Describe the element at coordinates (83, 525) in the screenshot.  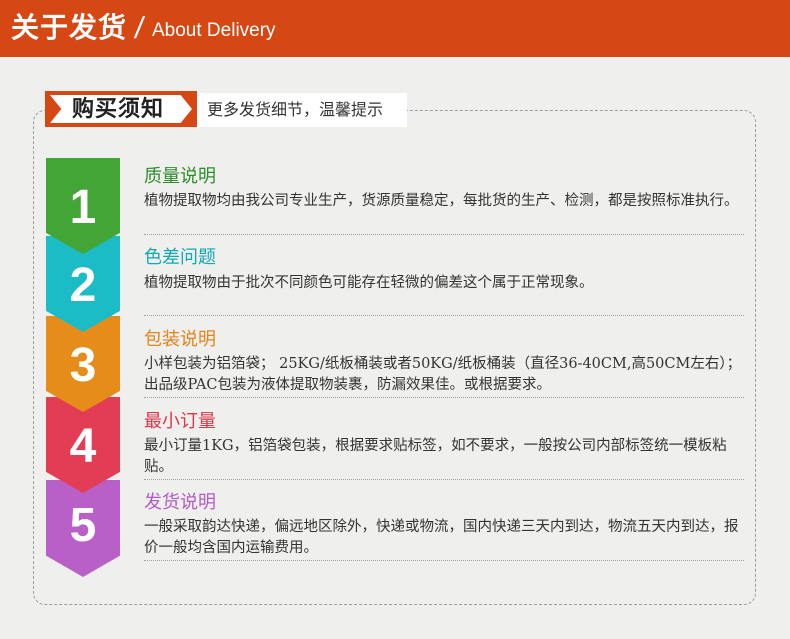
I see `step-number-5: 5` at that location.